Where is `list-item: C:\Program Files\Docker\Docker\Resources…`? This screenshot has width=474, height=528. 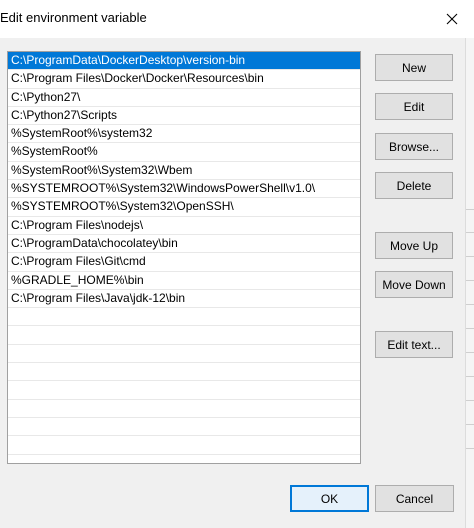 list-item: C:\Program Files\Docker\Docker\Resources… is located at coordinates (184, 79).